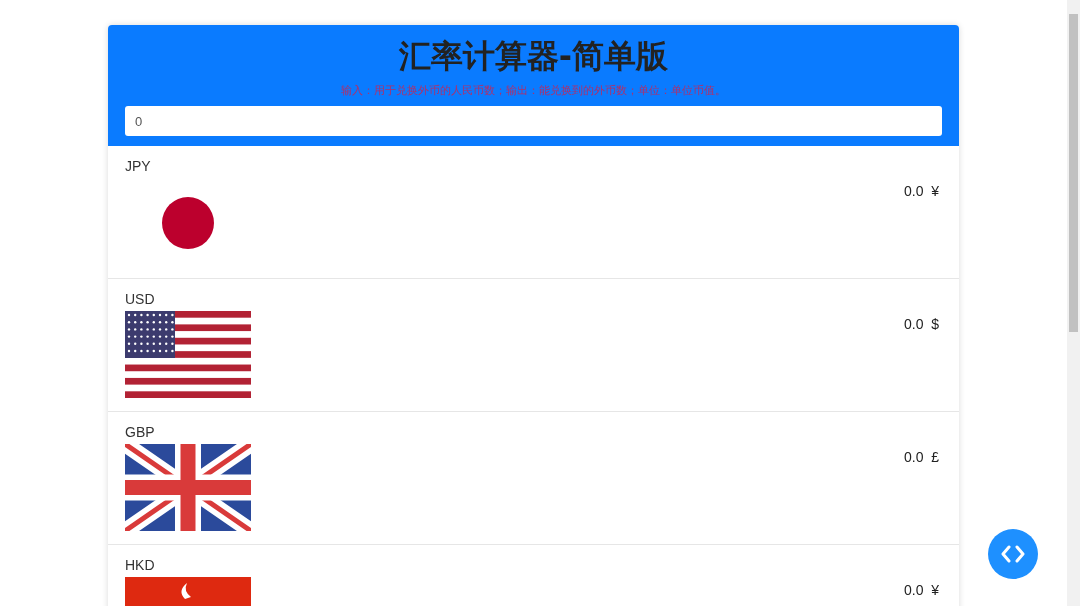 The height and width of the screenshot is (606, 1080). I want to click on code-icon, so click(1013, 554).